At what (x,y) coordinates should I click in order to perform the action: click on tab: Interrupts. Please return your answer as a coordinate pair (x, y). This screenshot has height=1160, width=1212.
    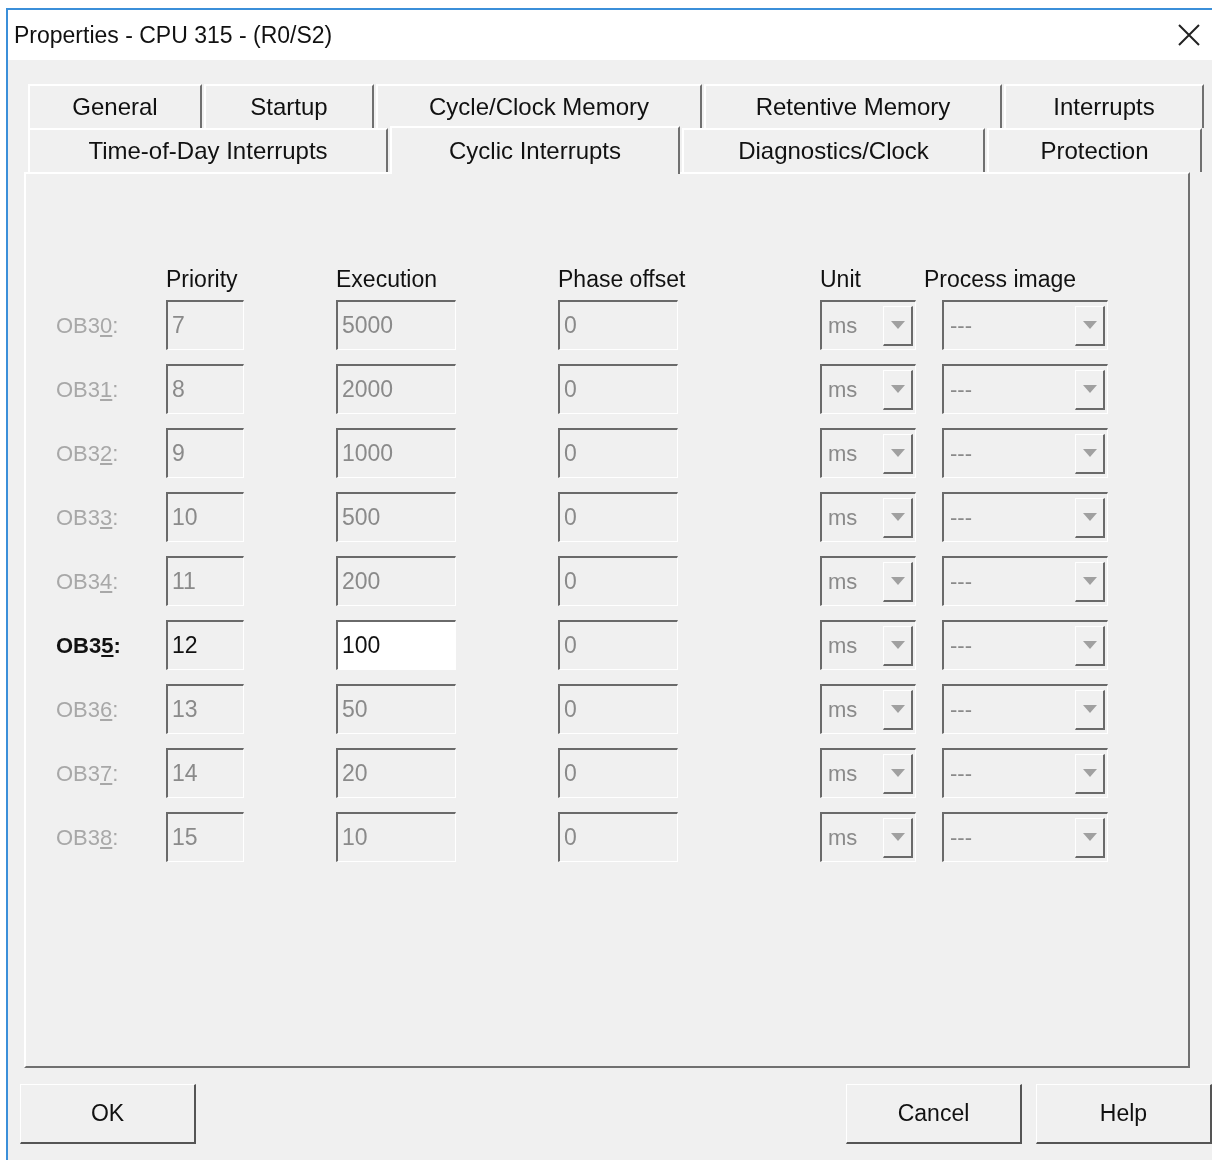
    Looking at the image, I should click on (1104, 106).